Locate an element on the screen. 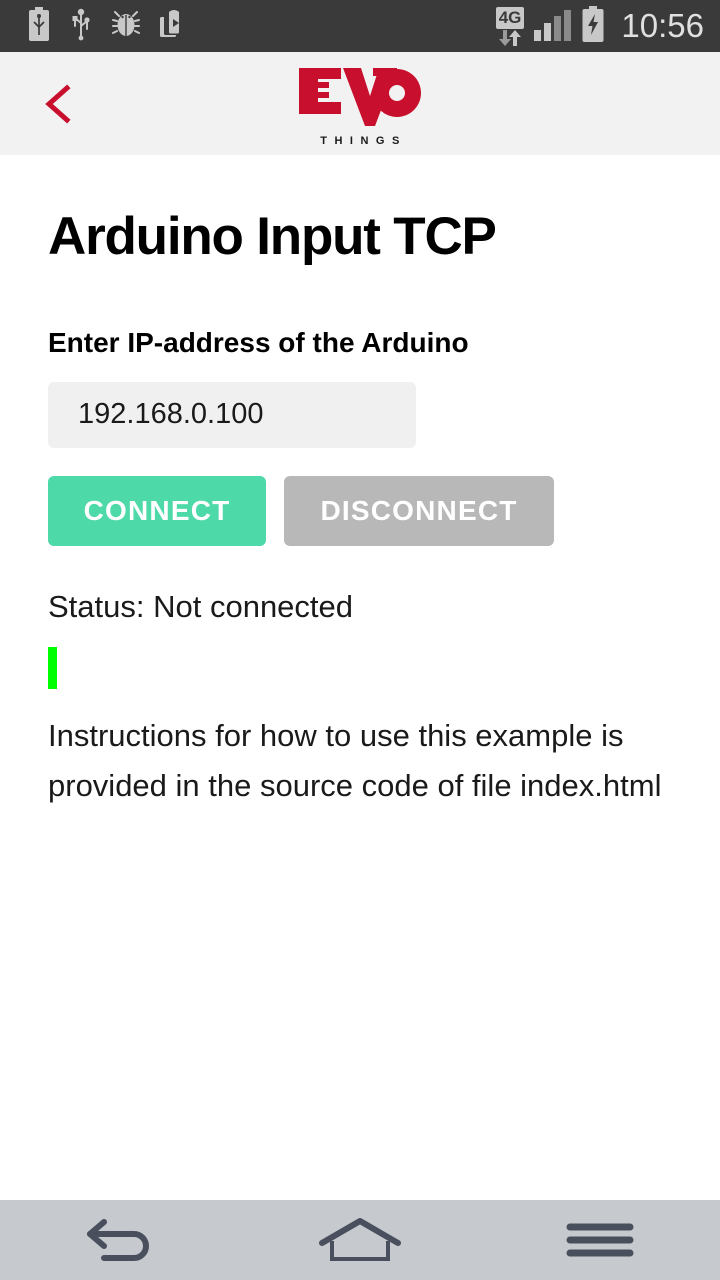 The width and height of the screenshot is (720, 1280). value-indicator-bar is located at coordinates (52, 667).